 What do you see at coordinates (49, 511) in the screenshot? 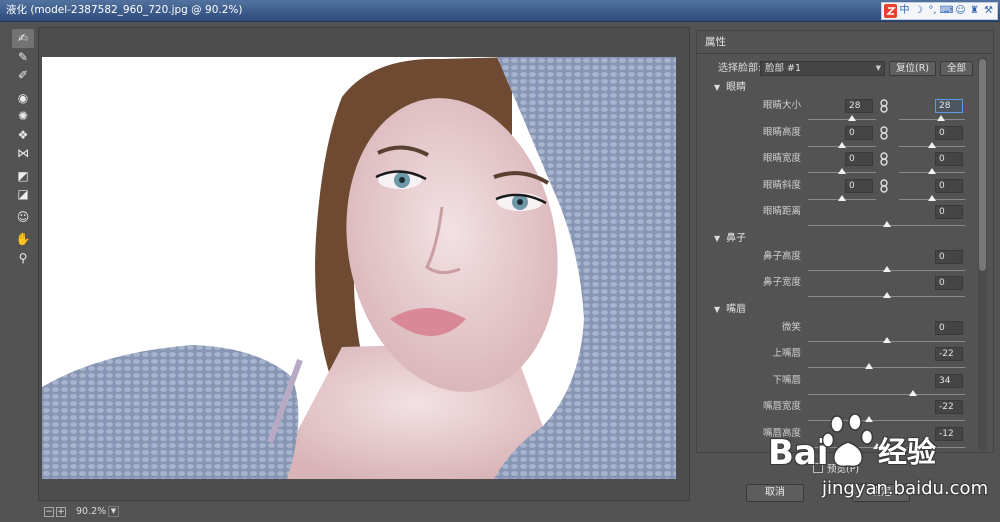
I see `zoom-out-button: −` at bounding box center [49, 511].